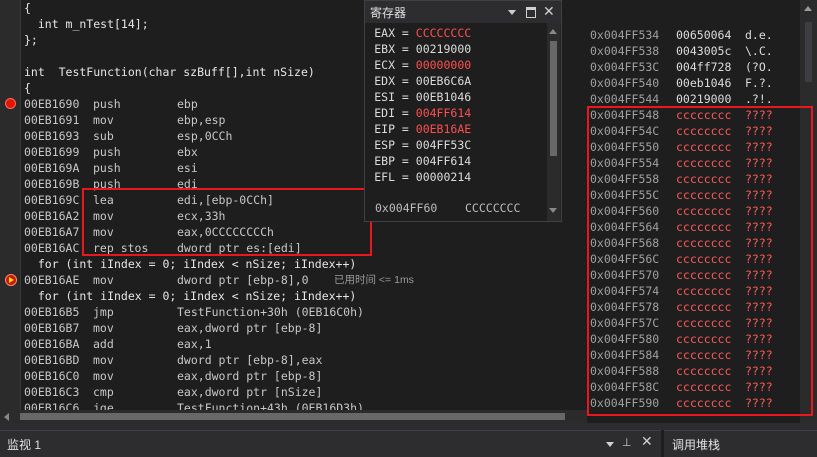 The image size is (817, 457). I want to click on register-value: CCCCCCCC, so click(443, 33).